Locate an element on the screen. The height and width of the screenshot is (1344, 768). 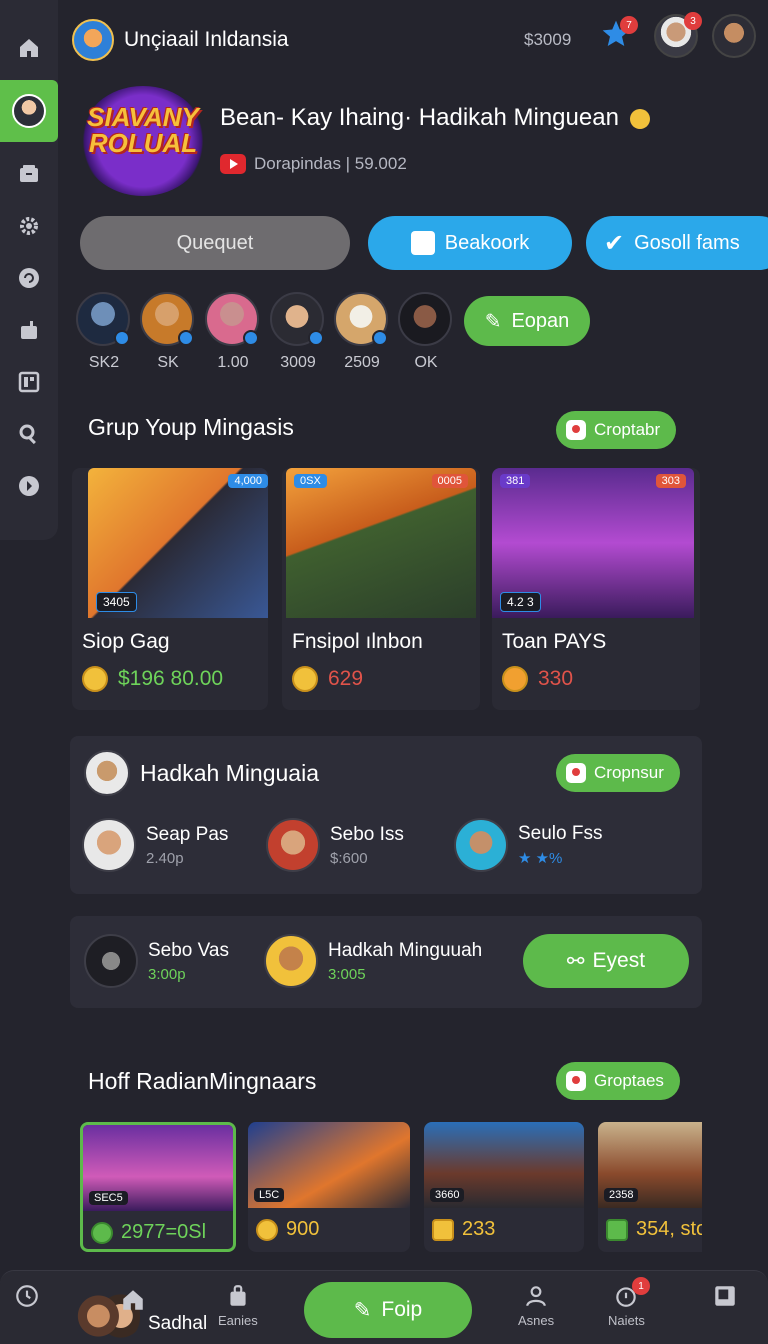
friend-item: OK is located at coordinates (426, 332).